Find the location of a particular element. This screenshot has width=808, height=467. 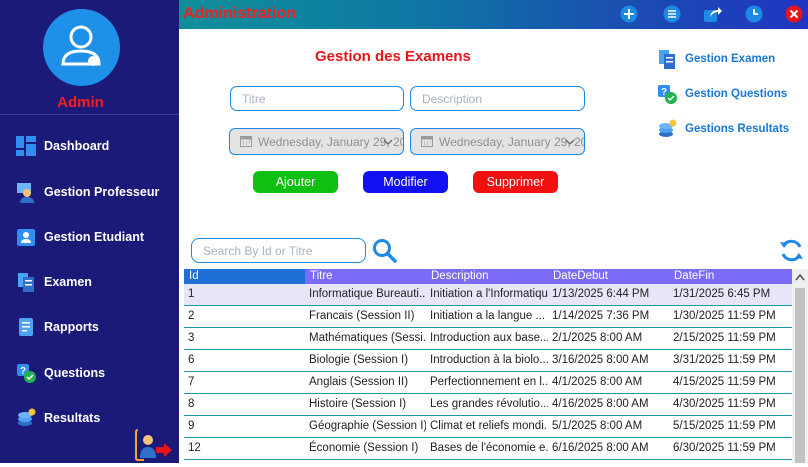

table-cell-titre: Géographie (Session I) is located at coordinates (367, 426).